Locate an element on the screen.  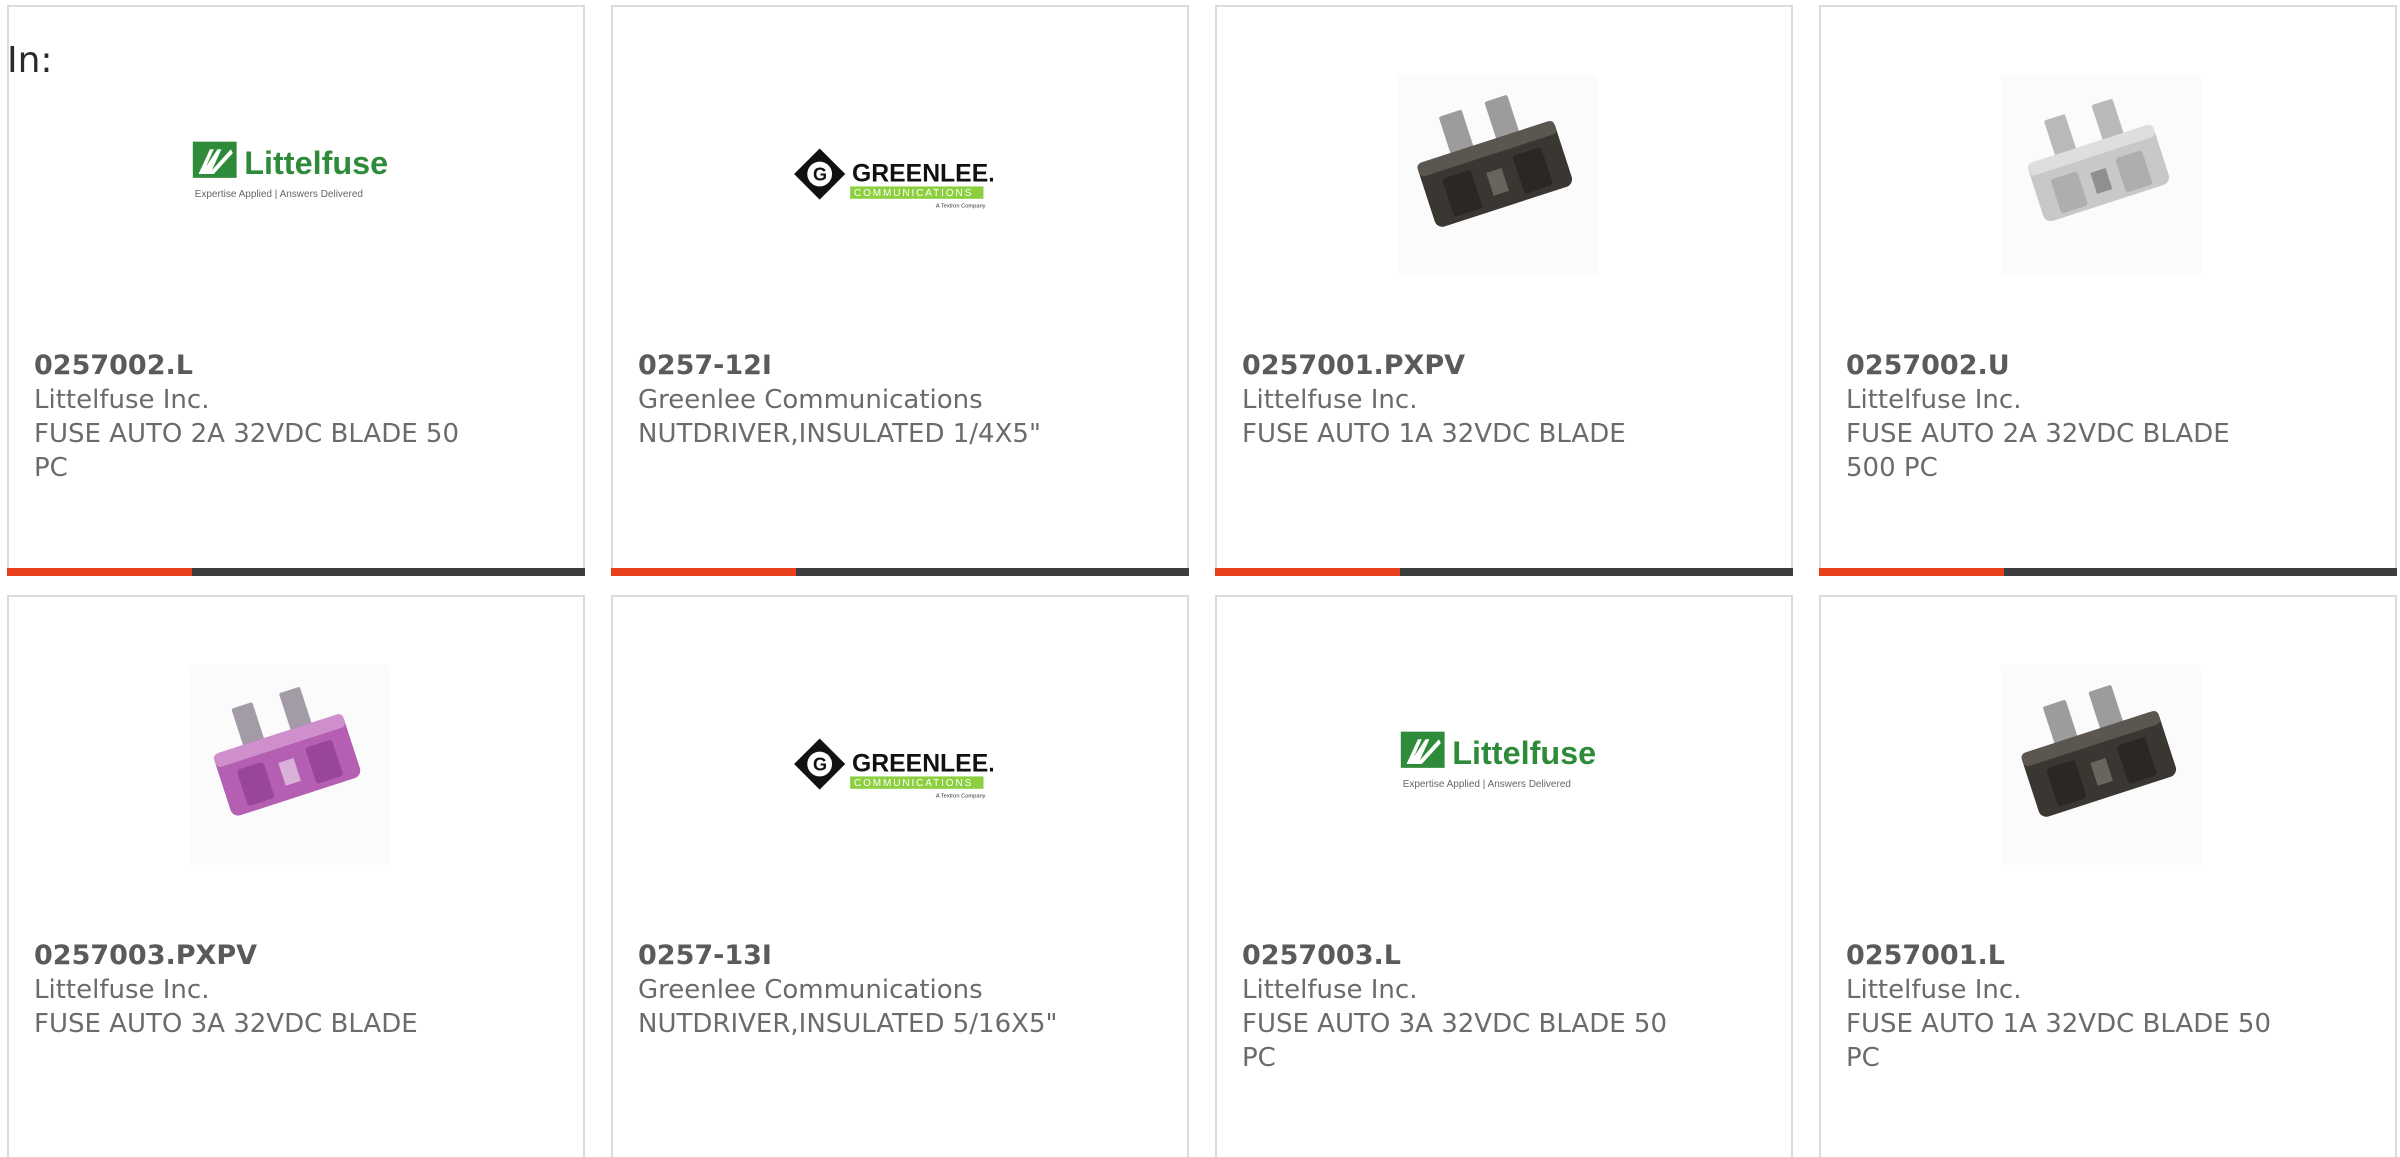
part-number: 0257003.L is located at coordinates (1321, 956).